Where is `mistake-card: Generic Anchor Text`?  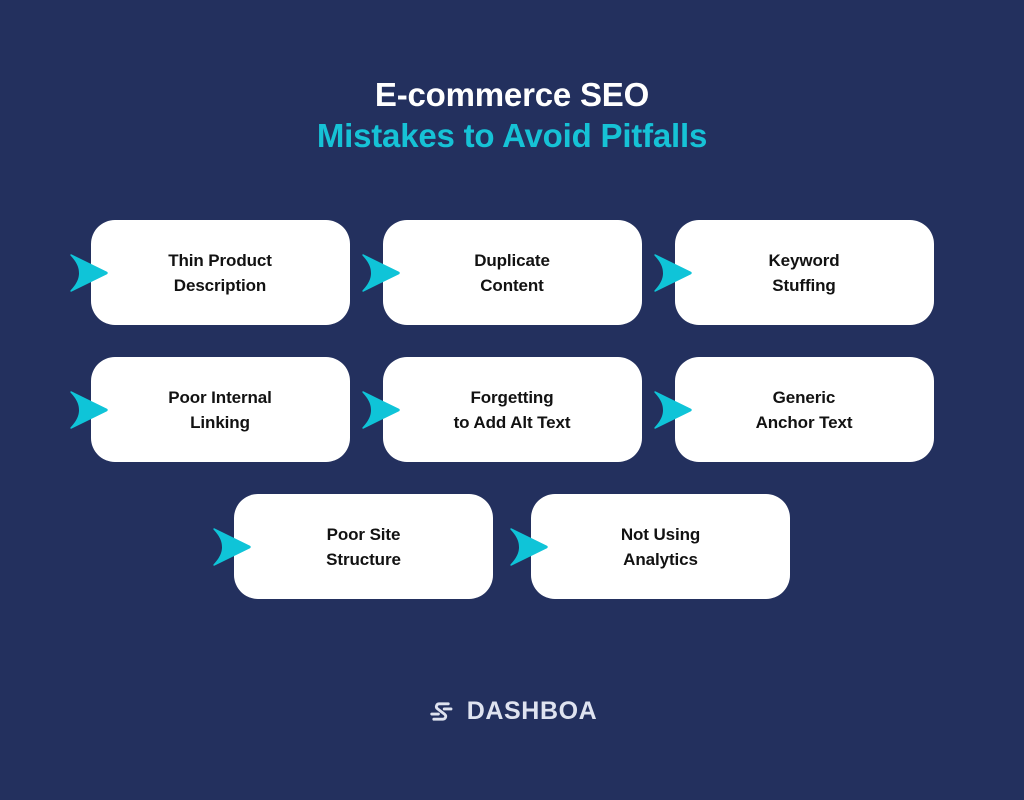
mistake-card: Generic Anchor Text is located at coordinates (804, 409).